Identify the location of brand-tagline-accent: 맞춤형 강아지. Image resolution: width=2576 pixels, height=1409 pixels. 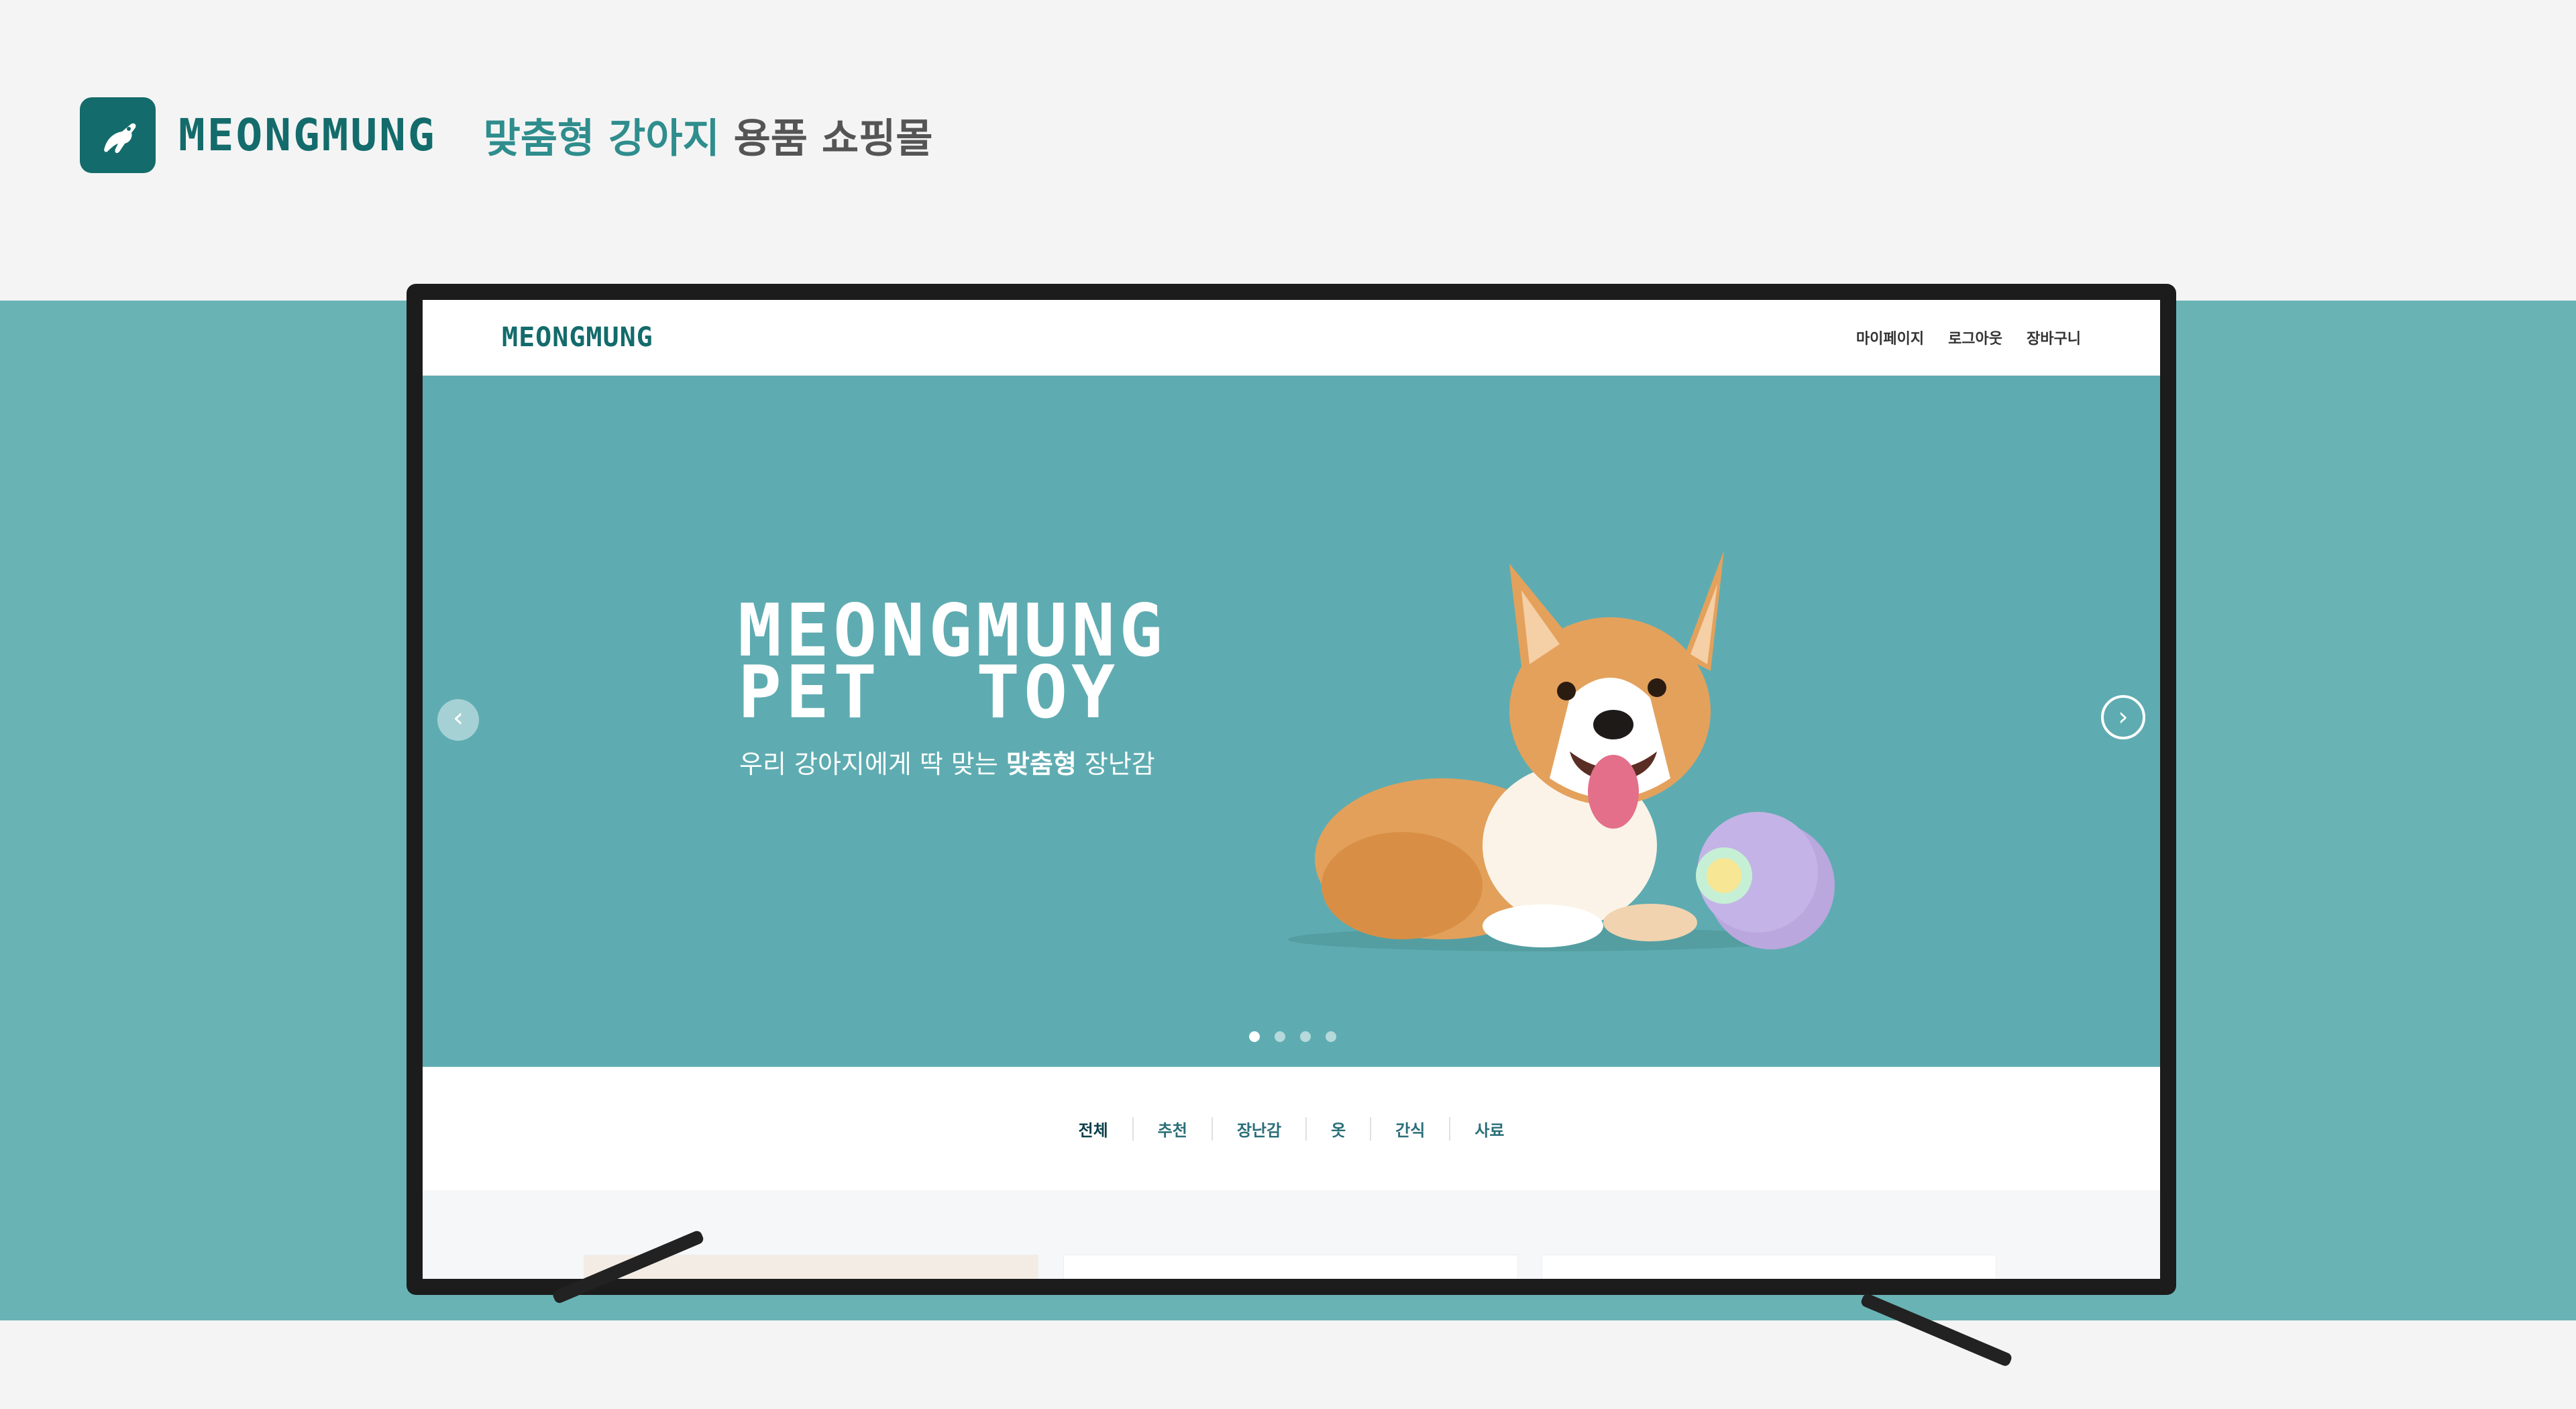
(601, 138).